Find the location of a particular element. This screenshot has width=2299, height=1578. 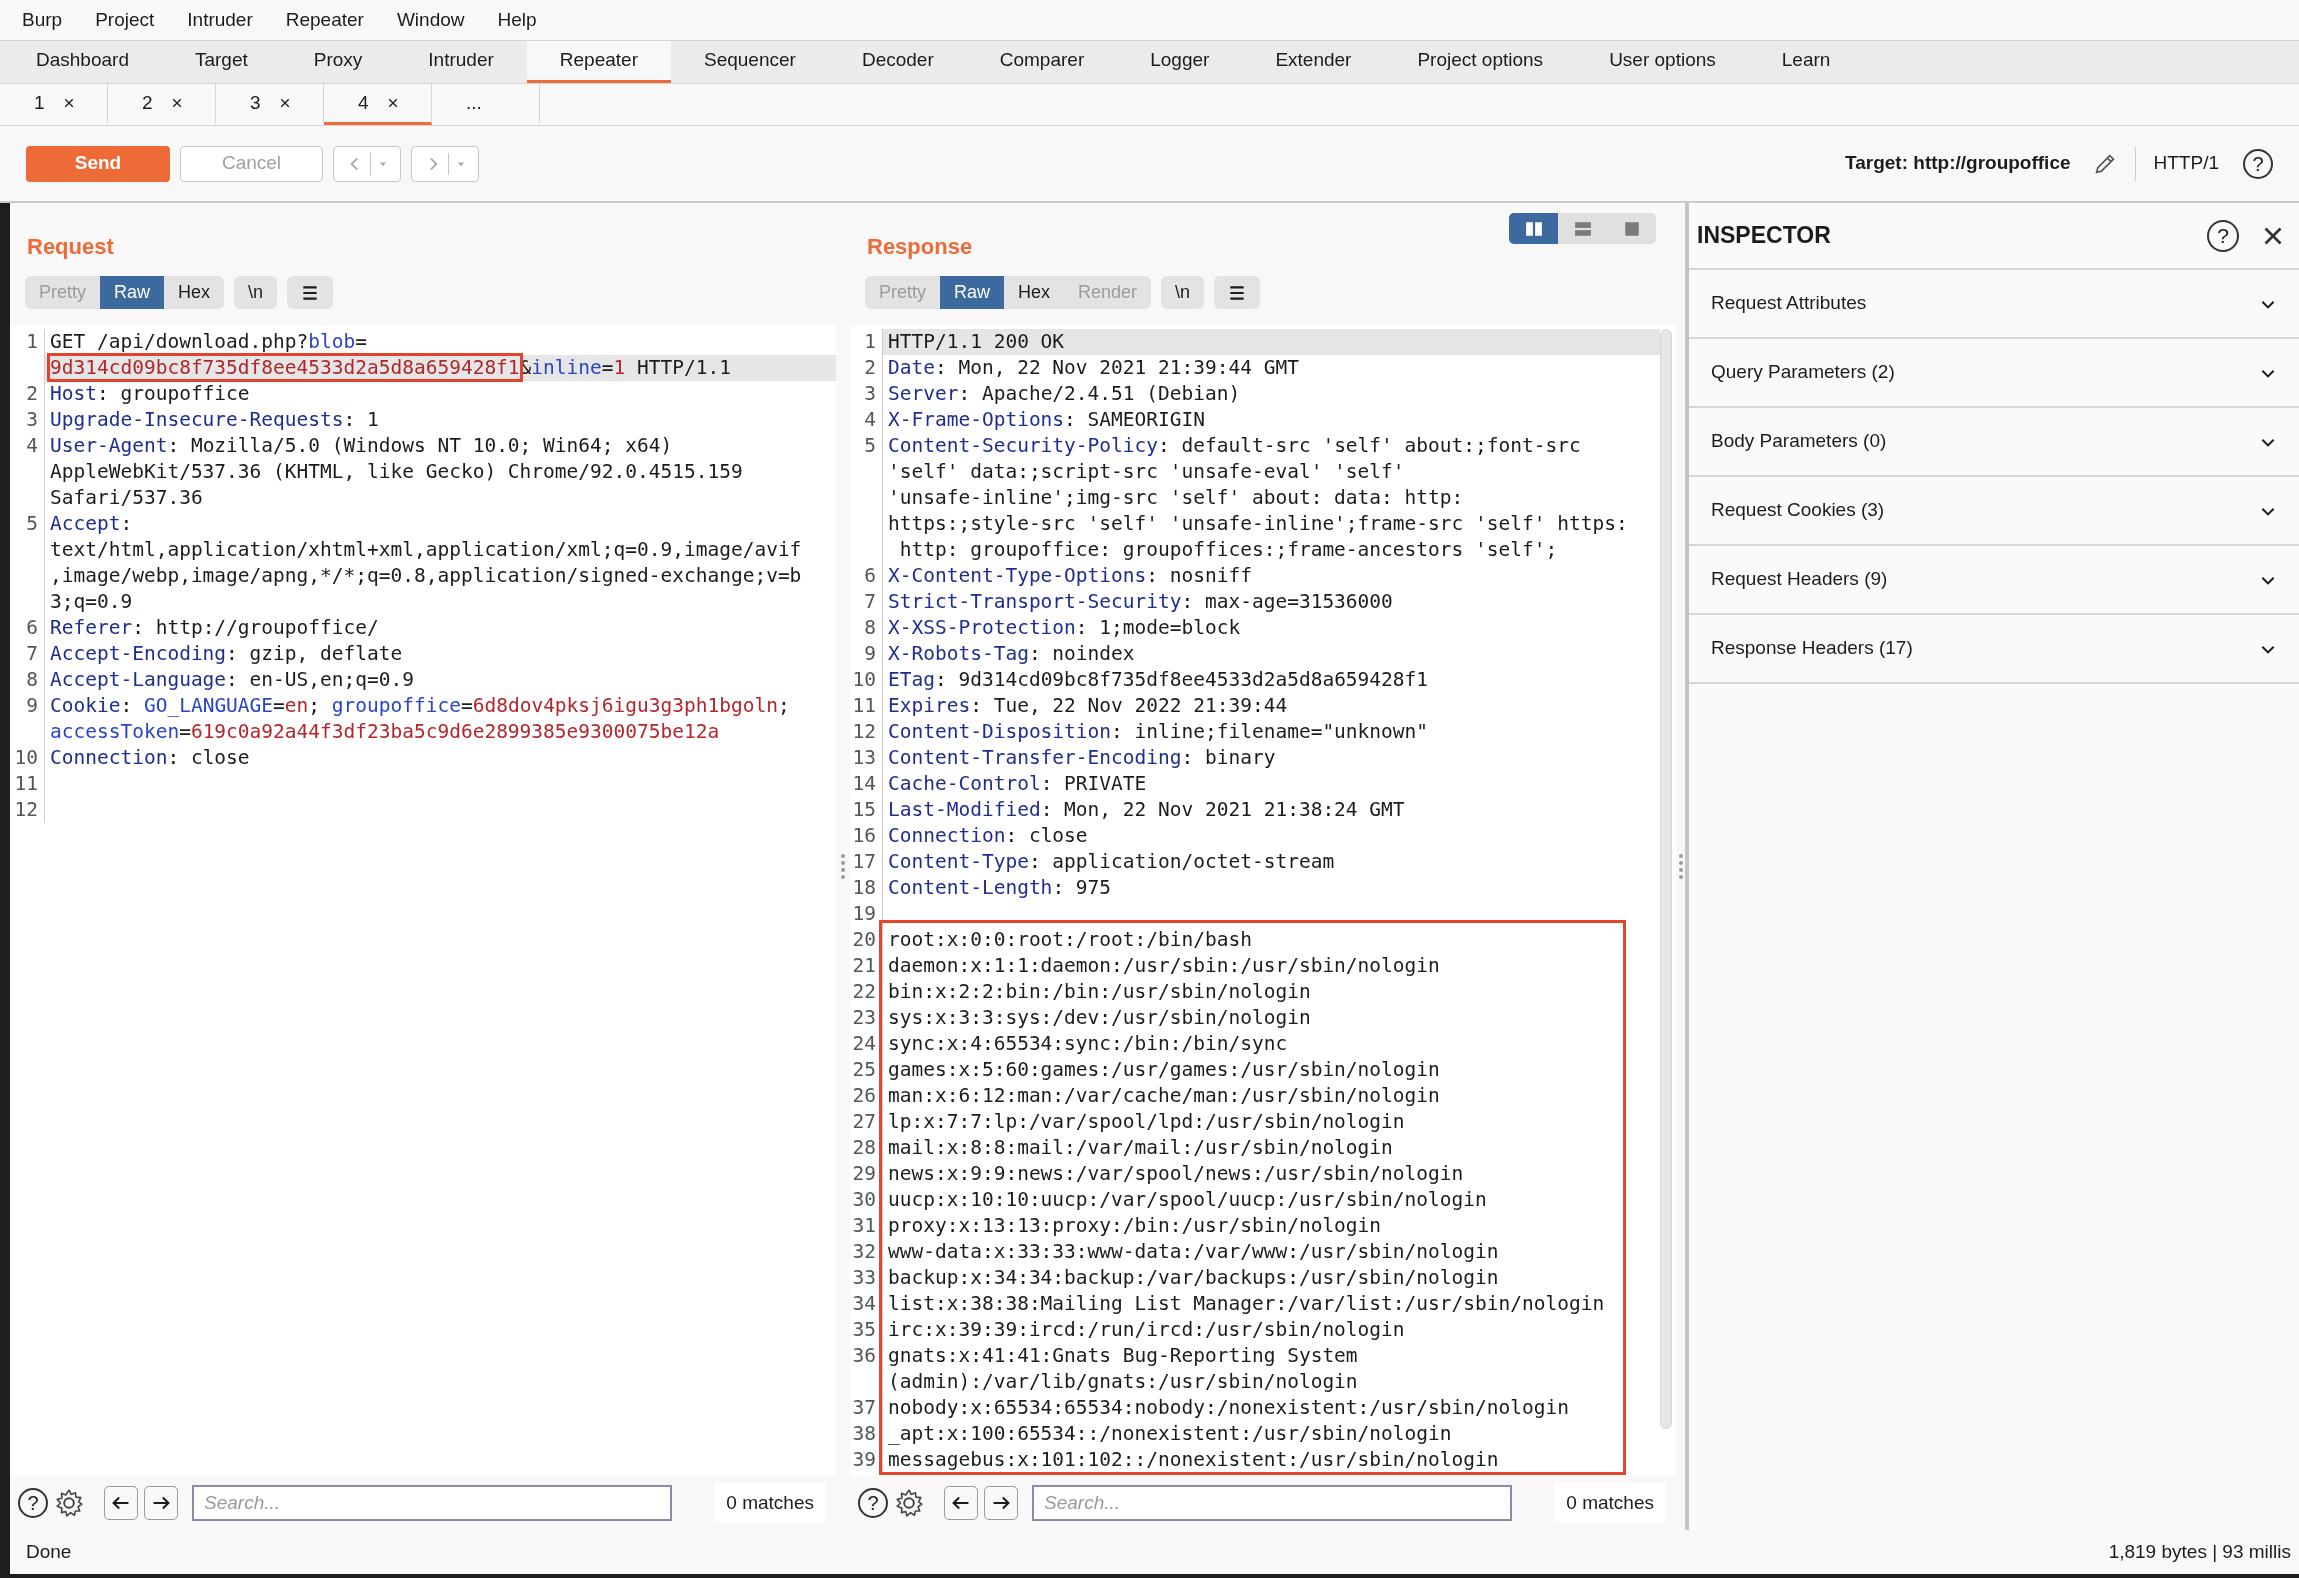

code-line: list:x:38:38:Mailing List Manager:/var/list:/usr/sbin/nologin is located at coordinates (1246, 1304).